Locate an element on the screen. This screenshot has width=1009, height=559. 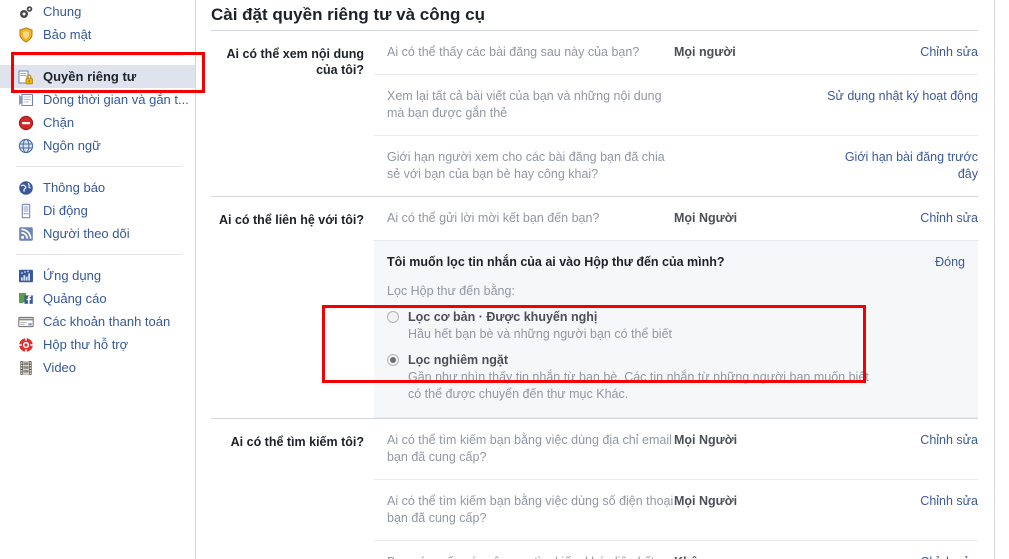
ads-facebook-icon is located at coordinates (26, 299).